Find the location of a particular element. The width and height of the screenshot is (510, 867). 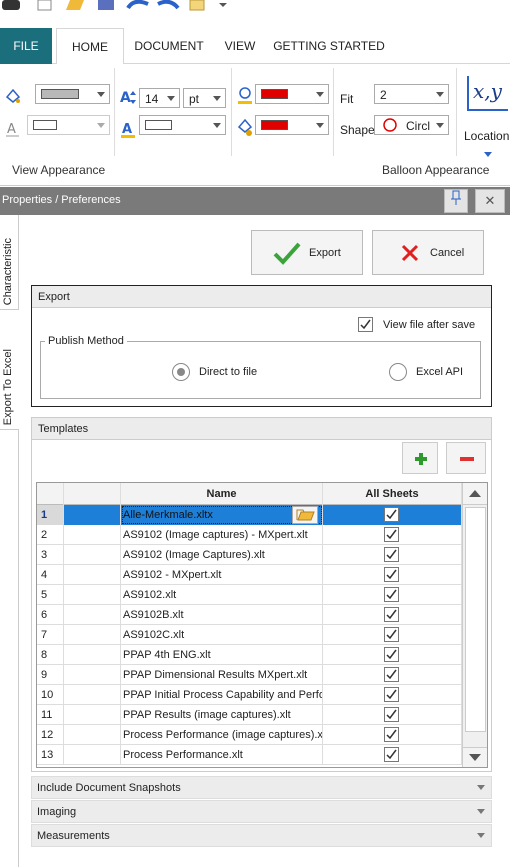

quick-access-icons is located at coordinates (120, 9).